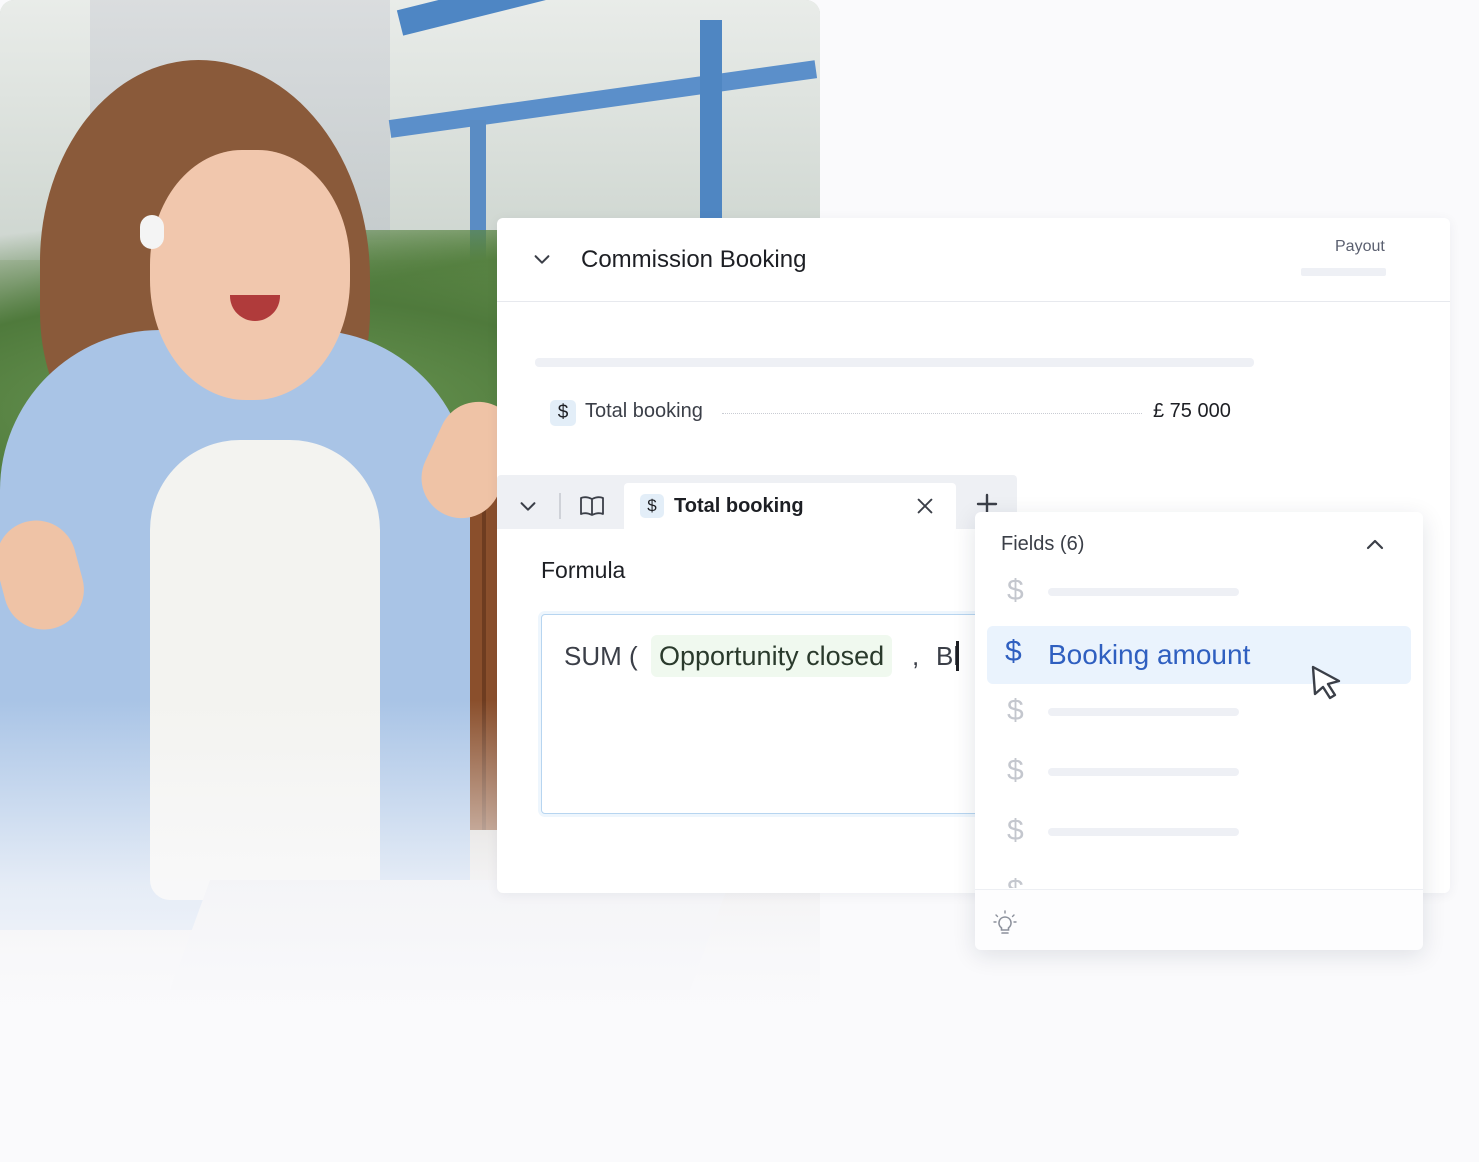 This screenshot has height=1162, width=1479. Describe the element at coordinates (592, 506) in the screenshot. I see `book-icon` at that location.